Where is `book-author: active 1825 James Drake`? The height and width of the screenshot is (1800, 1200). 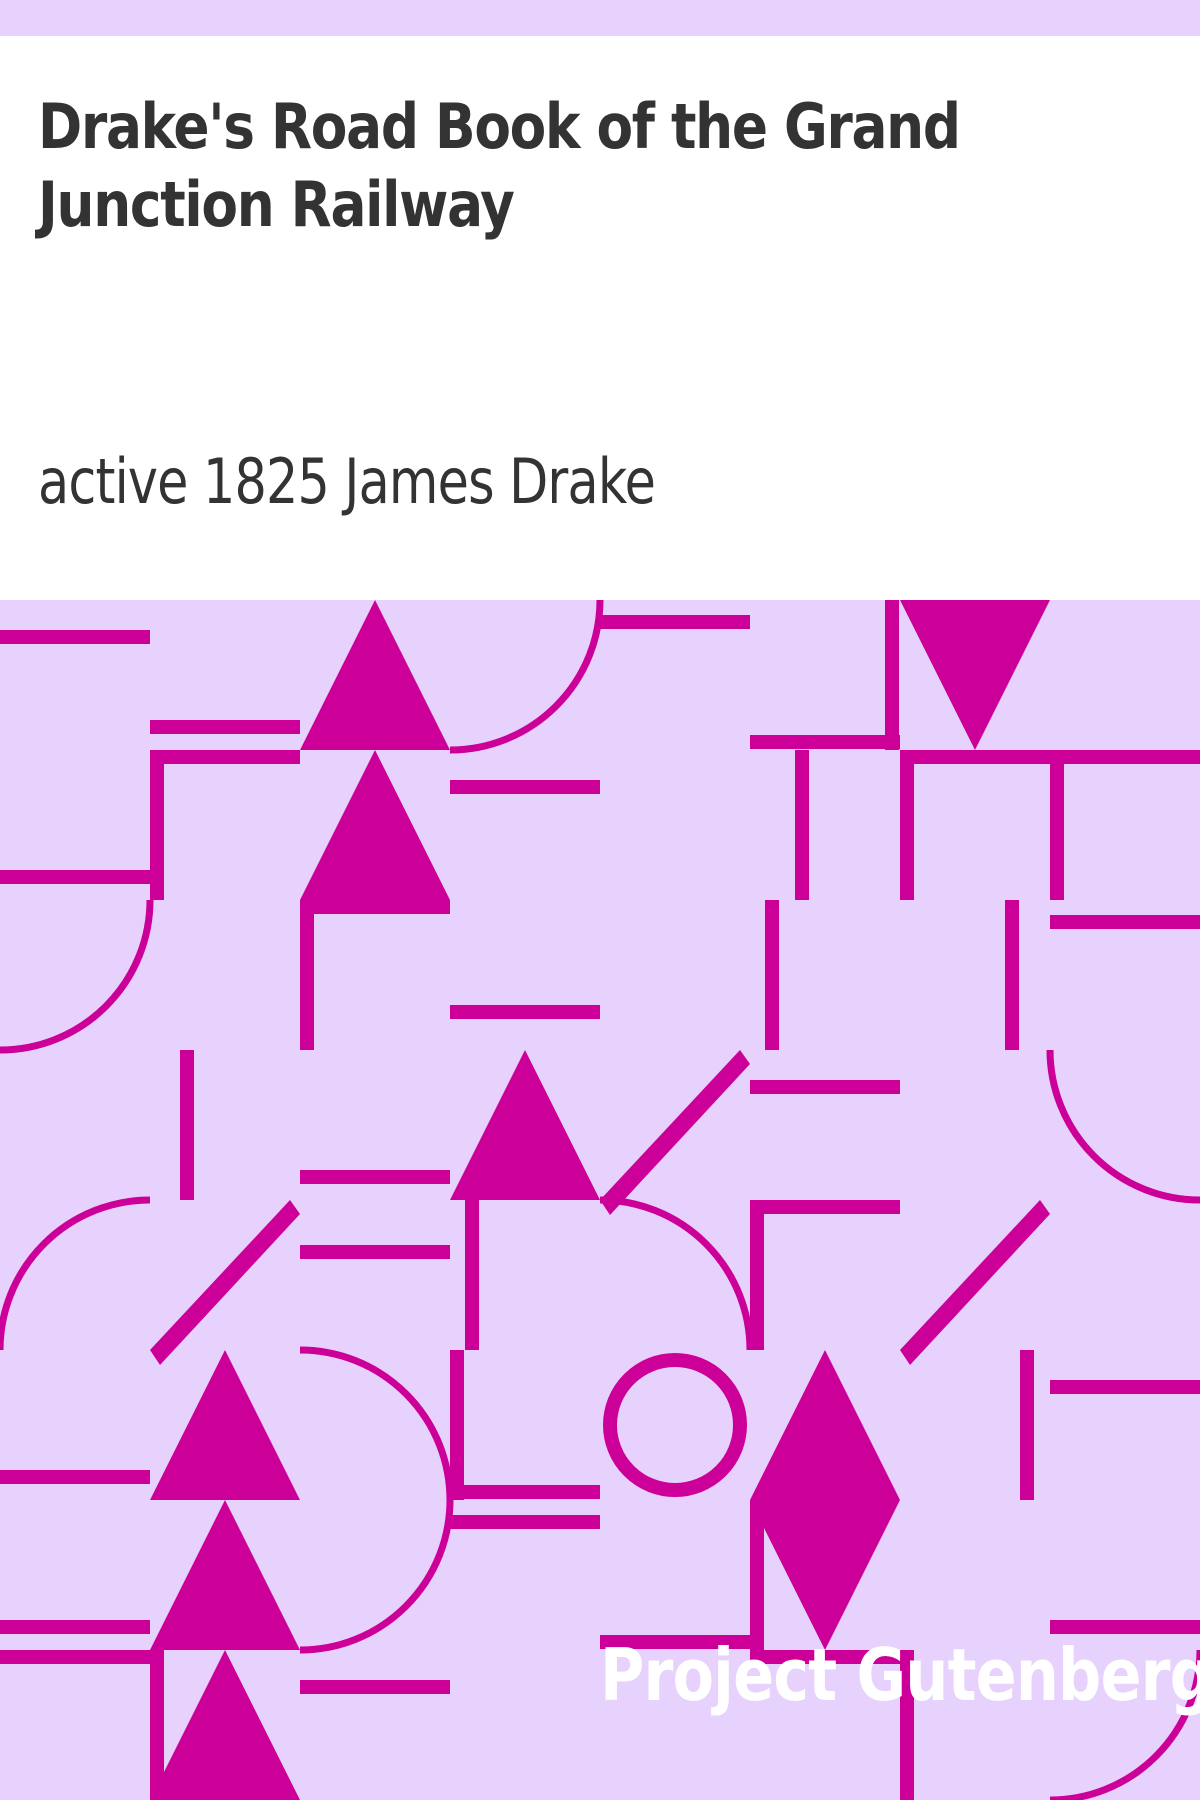
book-author: active 1825 James Drake is located at coordinates (347, 481).